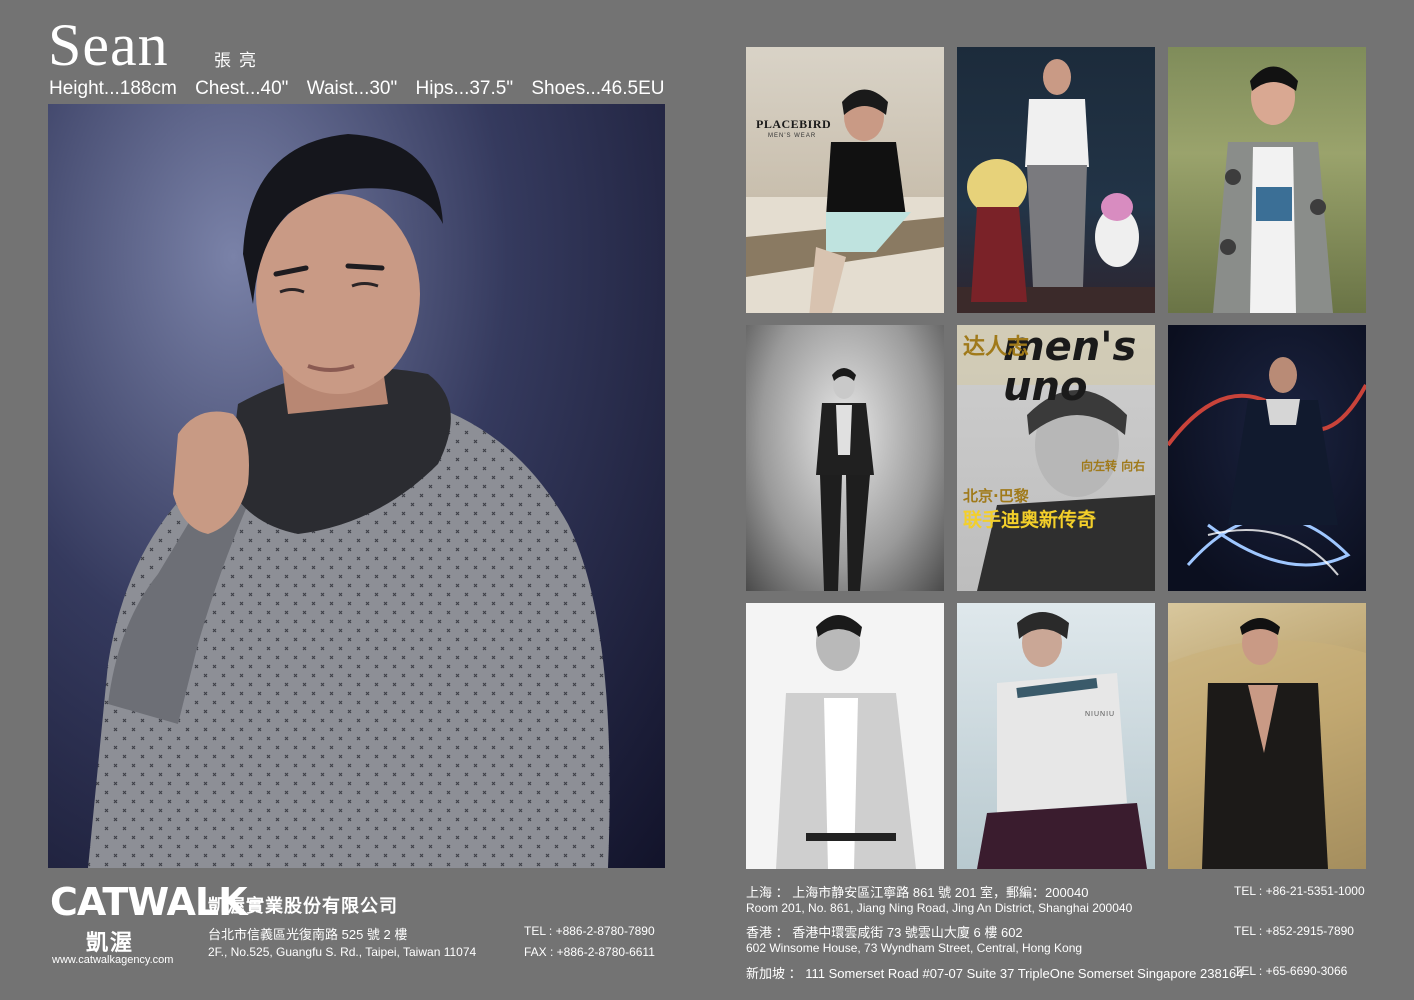  Describe the element at coordinates (917, 892) in the screenshot. I see `office-shanghai-cn: 上海 ： 上海市静安區江寧路 861 號 201 室，郵編：200040` at that location.